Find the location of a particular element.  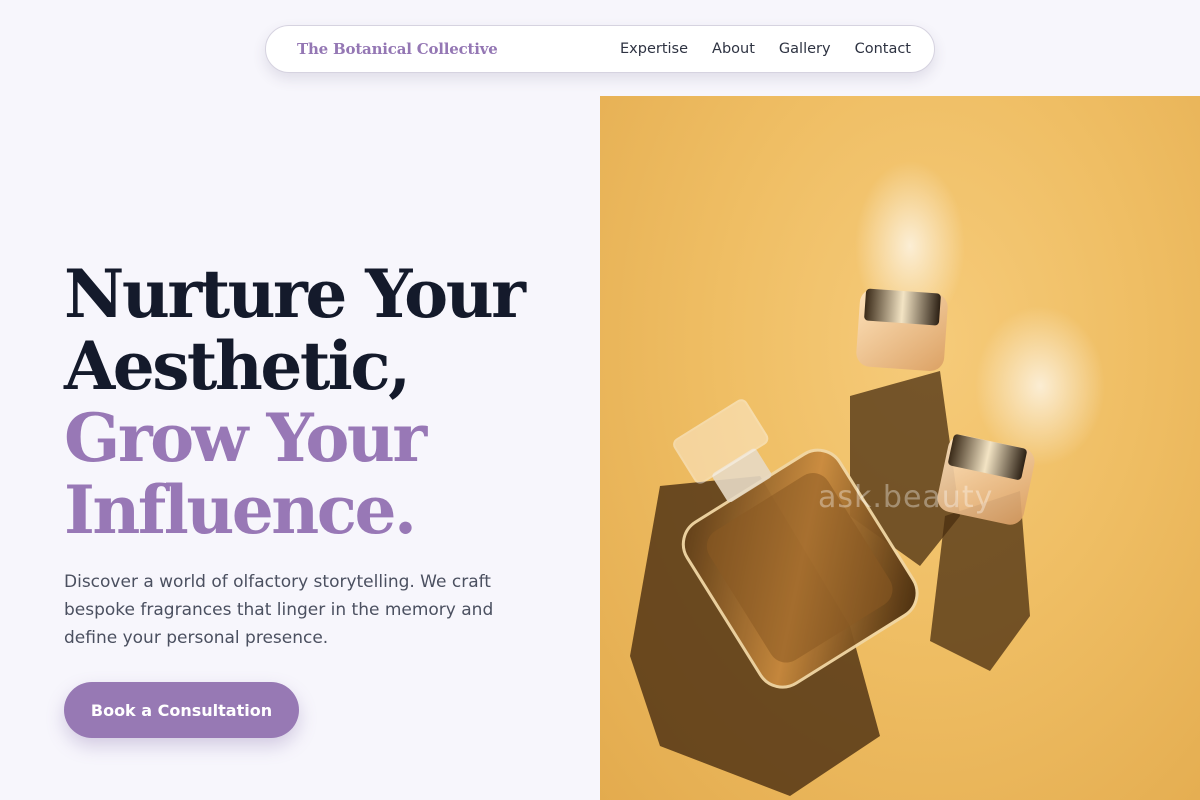

headline-line-2: Aesthetic, is located at coordinates (237, 366).